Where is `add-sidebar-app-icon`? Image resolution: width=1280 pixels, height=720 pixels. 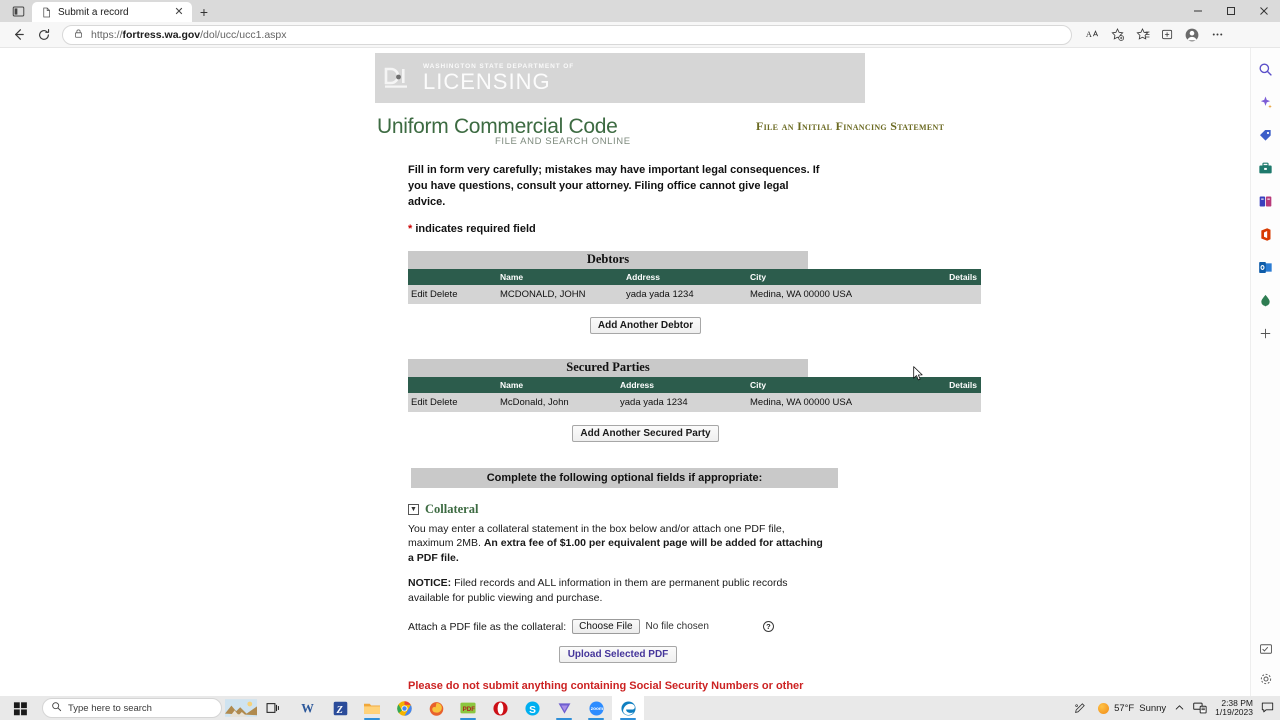 add-sidebar-app-icon is located at coordinates (1266, 333).